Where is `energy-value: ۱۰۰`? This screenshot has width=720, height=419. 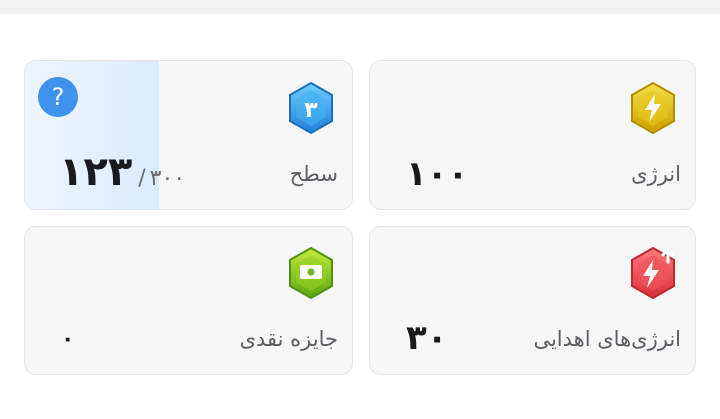
energy-value: ۱۰۰ is located at coordinates (437, 174).